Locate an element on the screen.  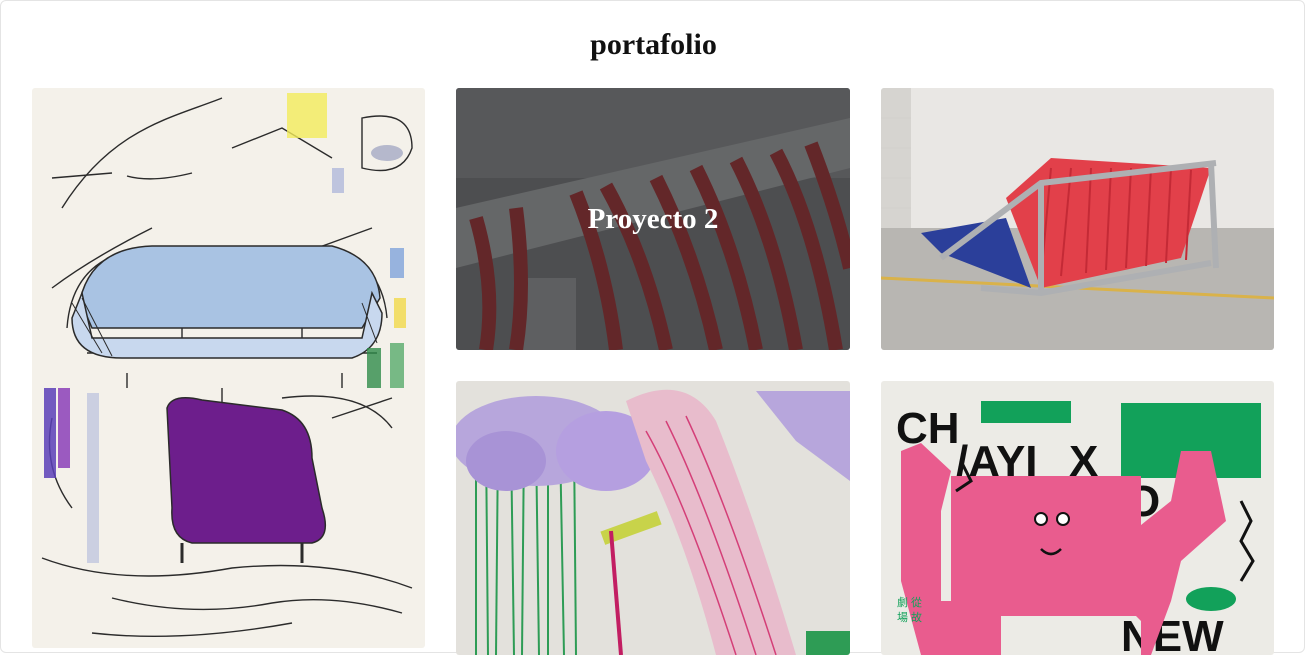
svg-text: 場 is located at coordinates (902, 617).